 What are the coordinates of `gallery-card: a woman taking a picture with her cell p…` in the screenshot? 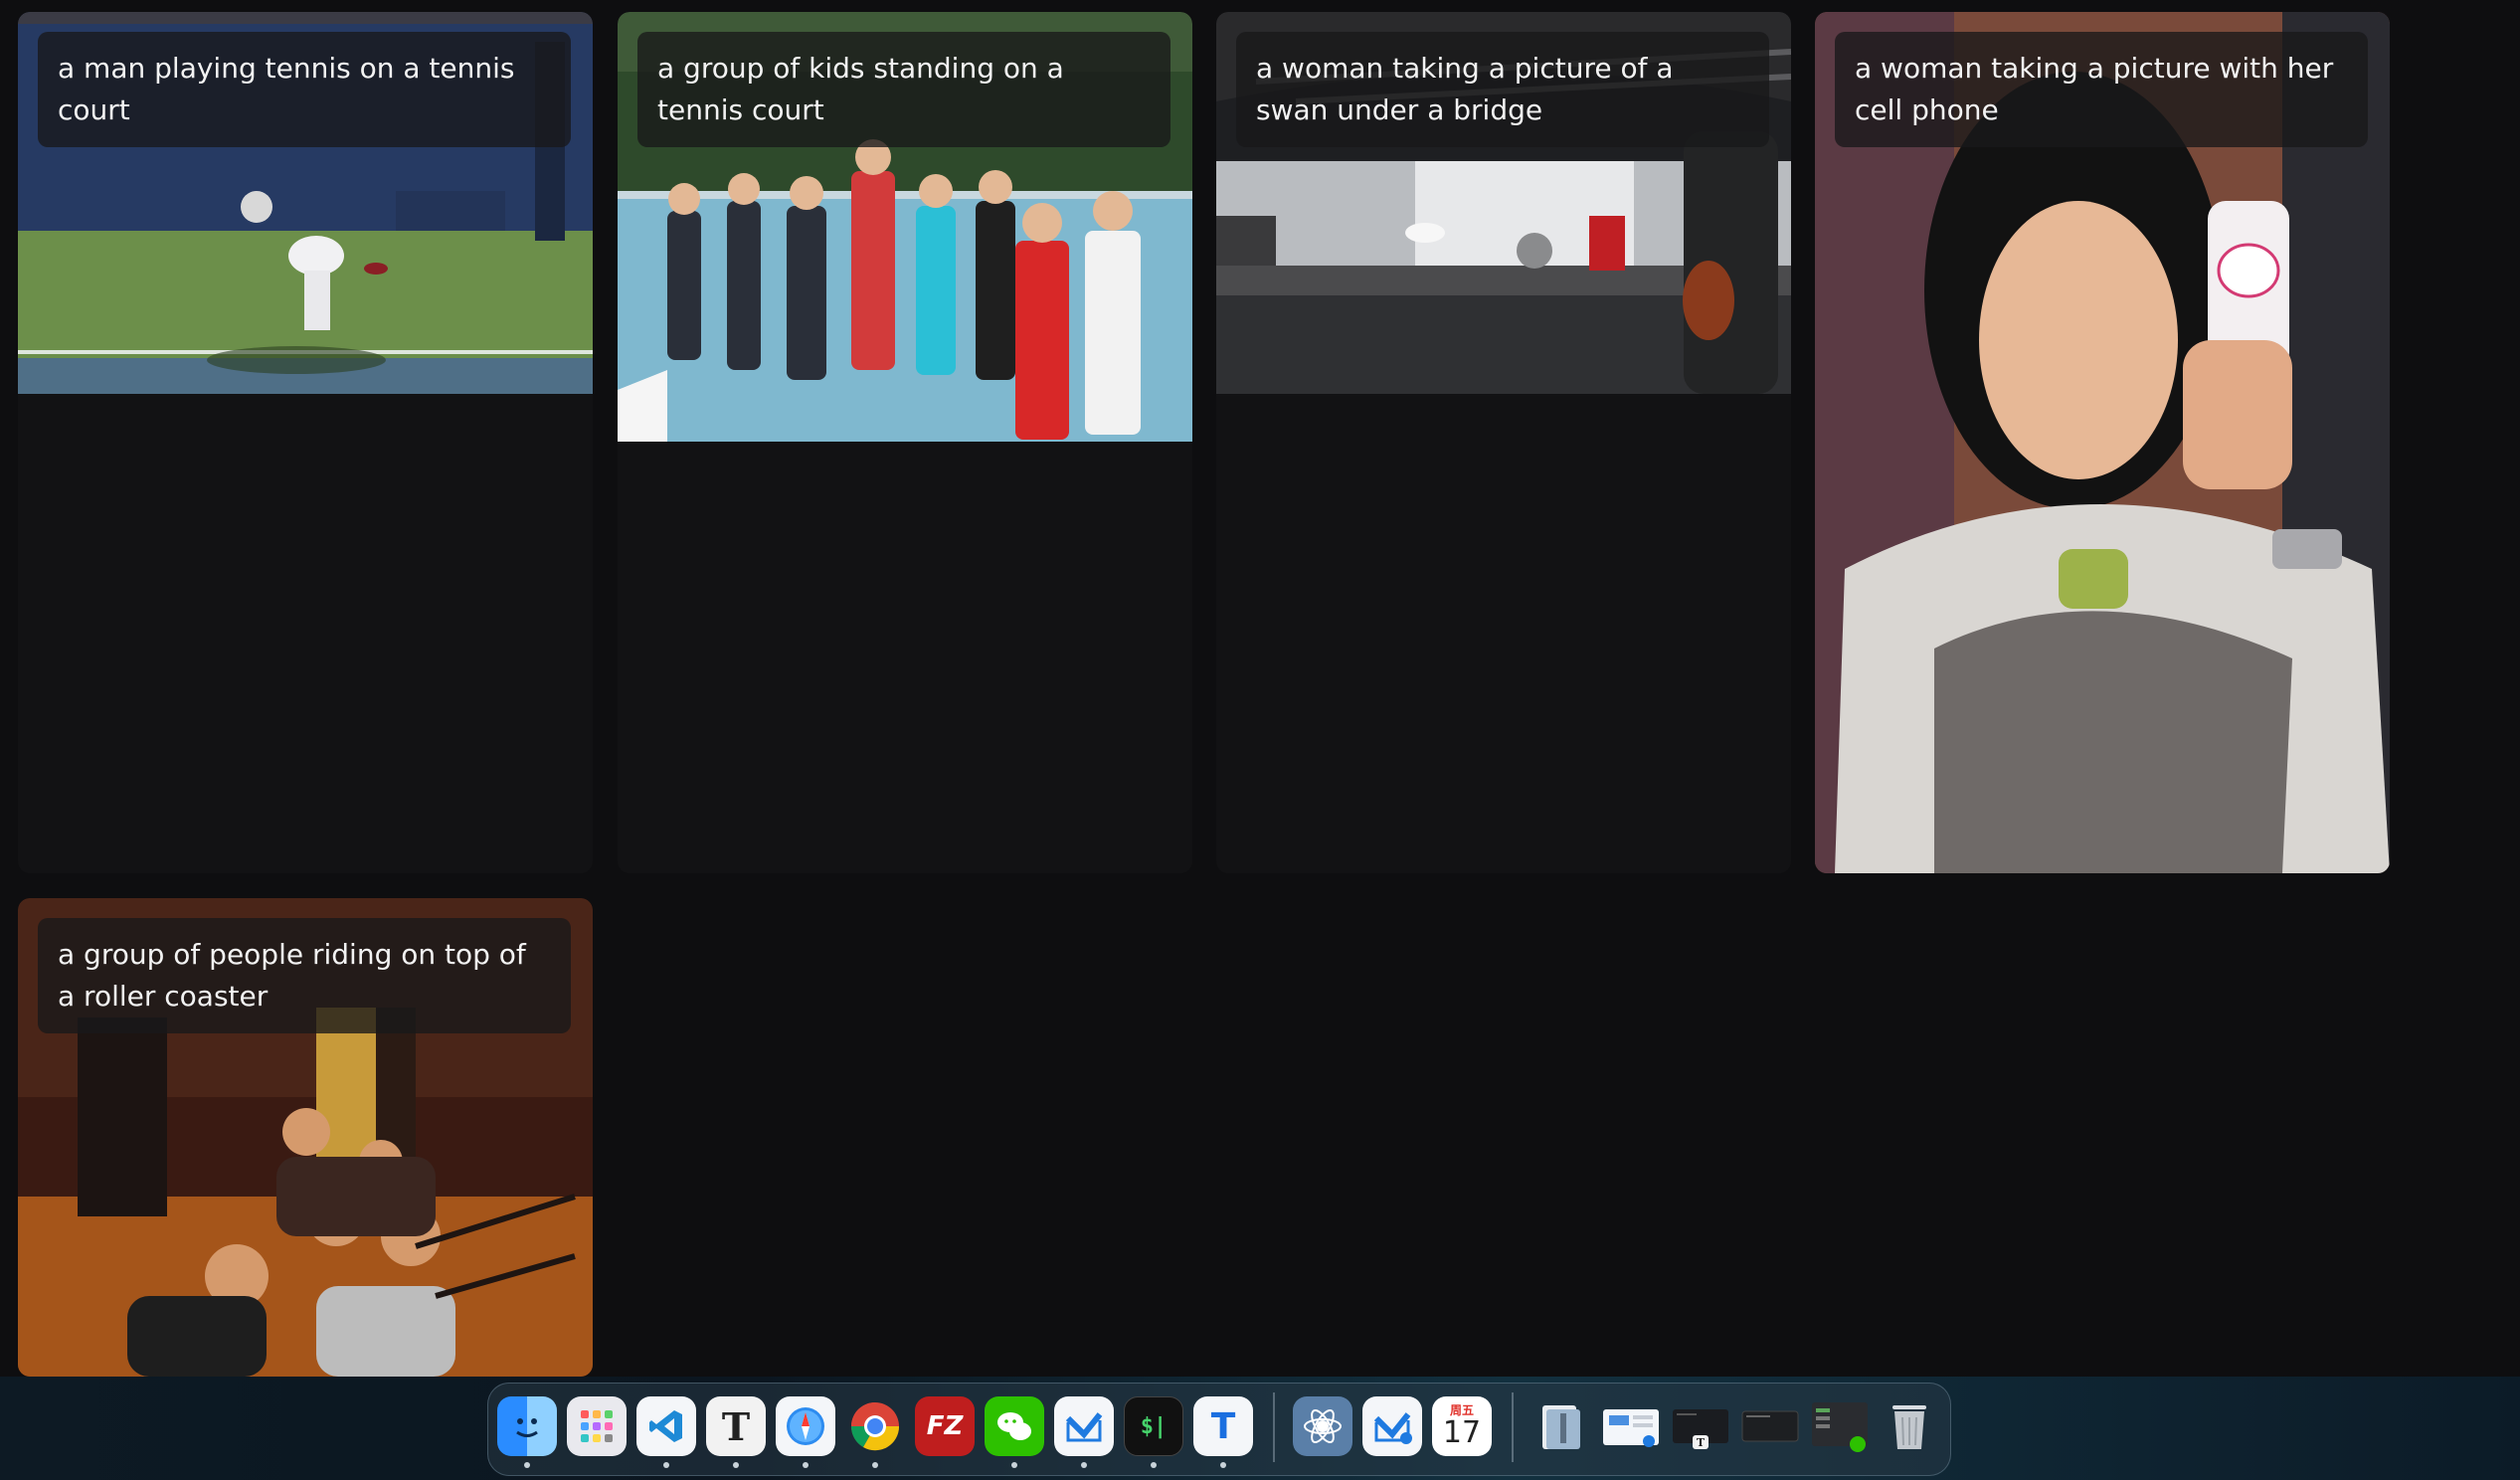 It's located at (2102, 442).